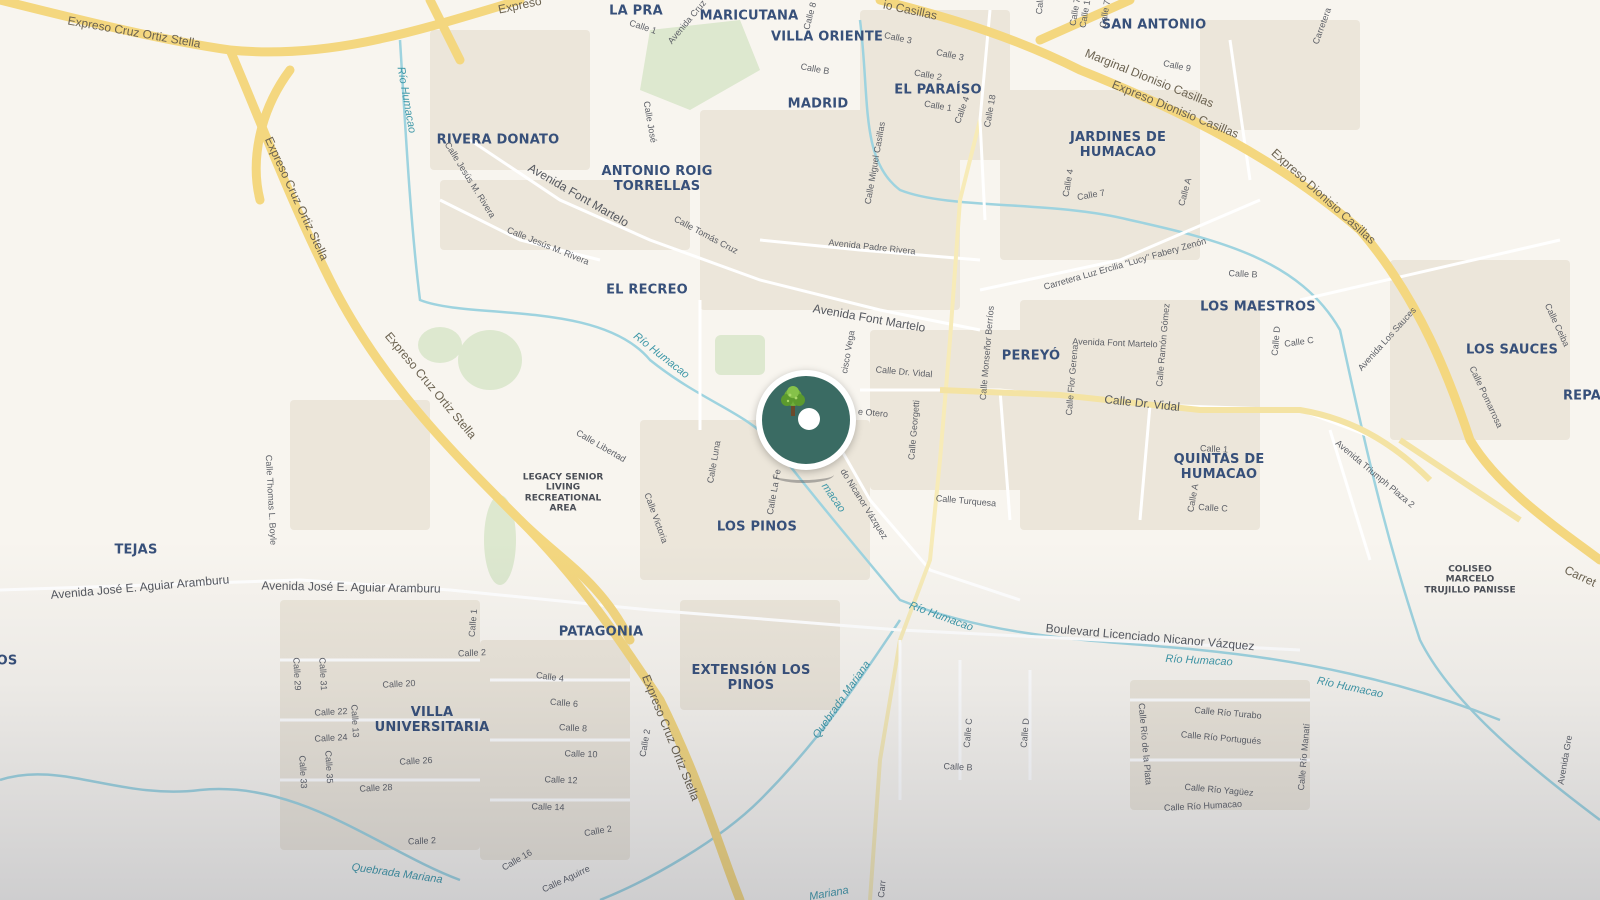 The image size is (1600, 900). I want to click on label-quintas-de-humacao: QUINTAS DE HUMACAO, so click(1219, 467).